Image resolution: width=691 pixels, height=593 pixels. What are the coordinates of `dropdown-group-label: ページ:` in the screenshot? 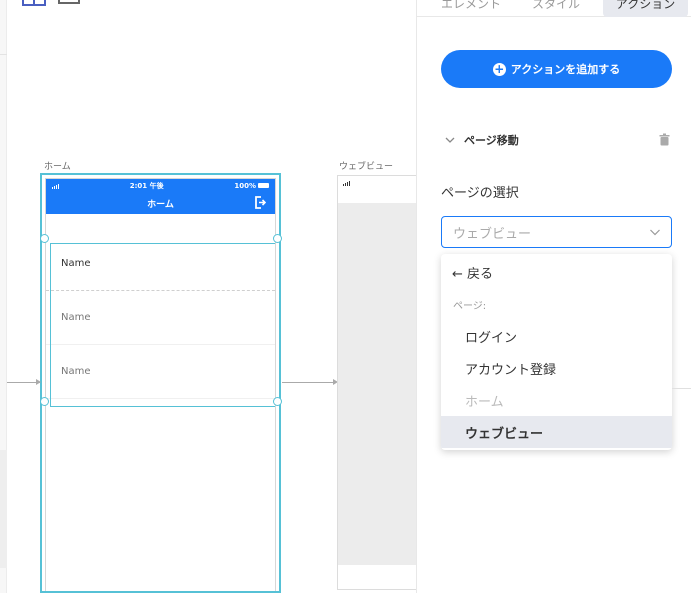 It's located at (470, 306).